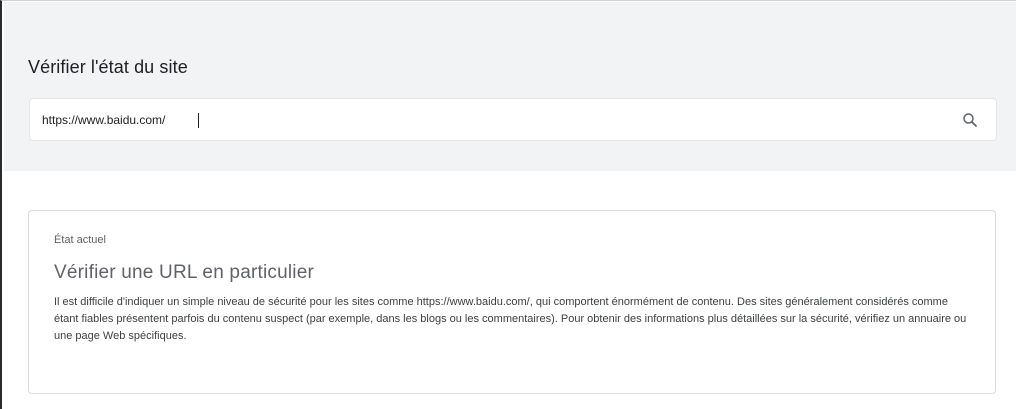 The image size is (1016, 409). I want to click on page-title: Vérifier l'état du site, so click(108, 67).